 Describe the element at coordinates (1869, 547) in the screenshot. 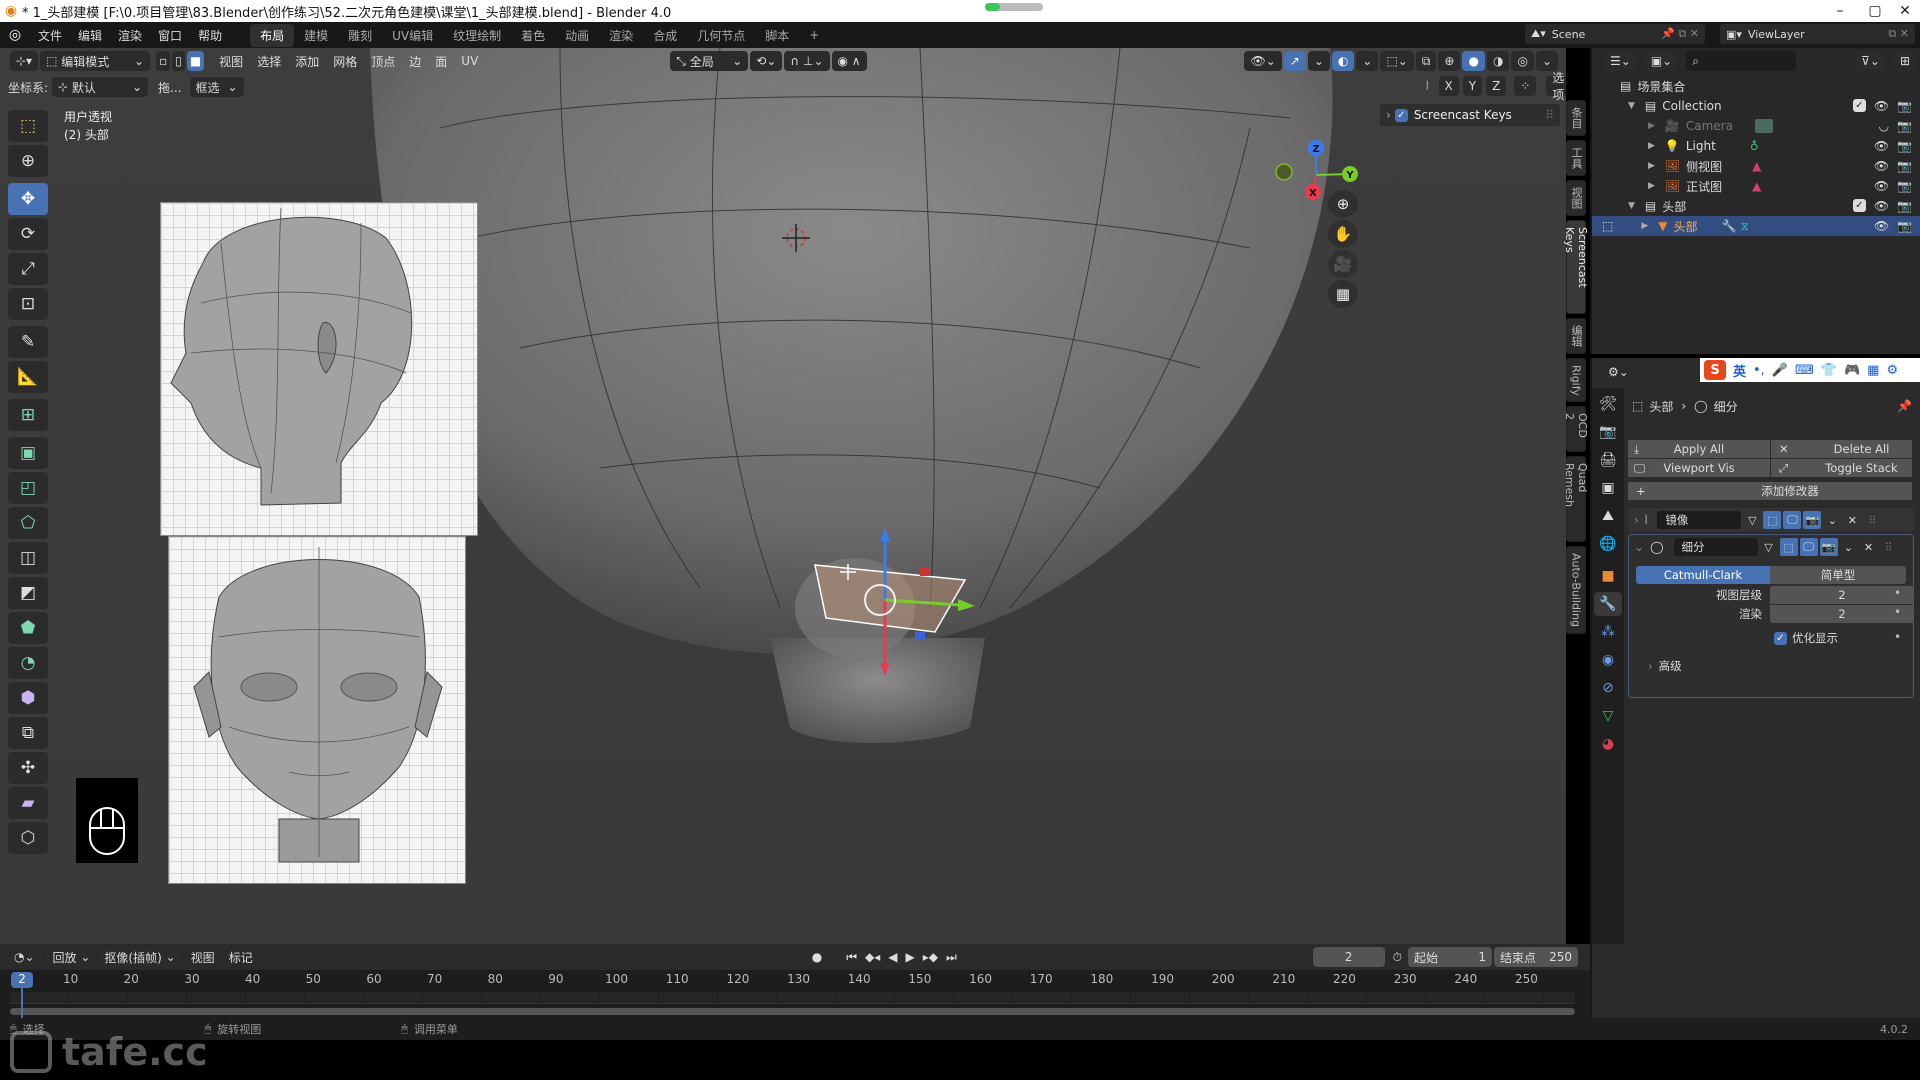

I see `remove-modifier-button: ✕` at that location.